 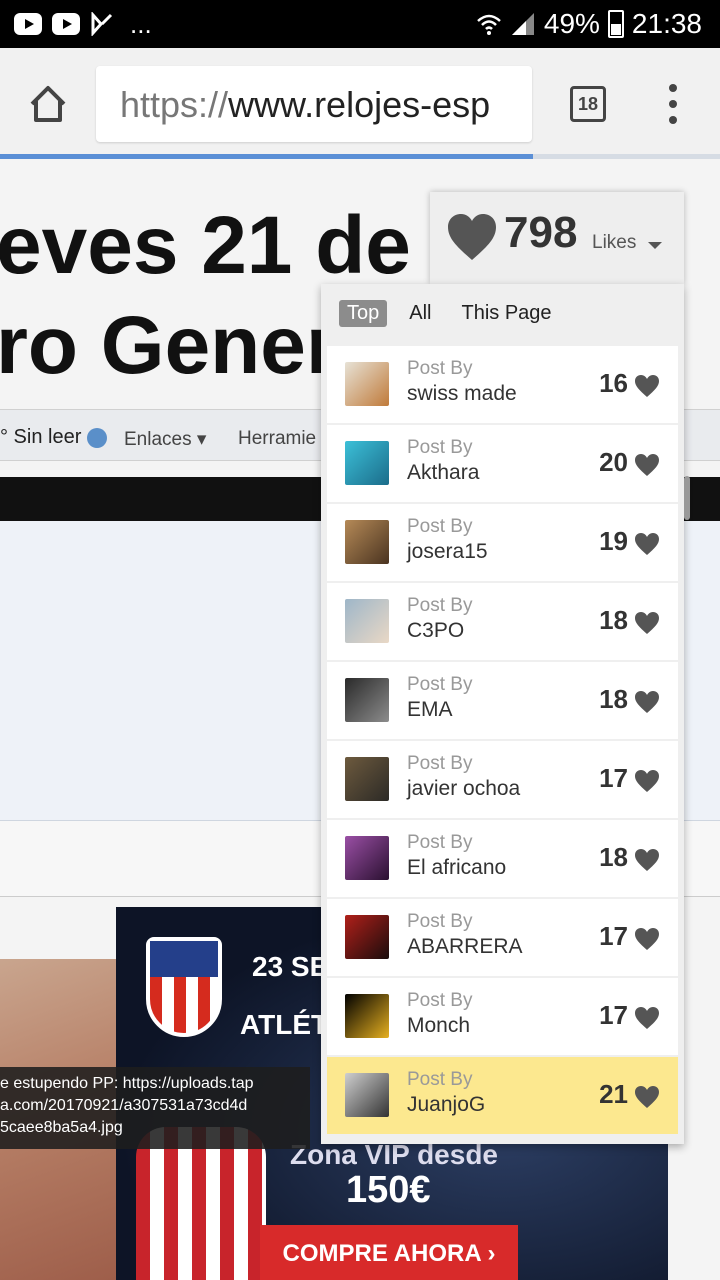 What do you see at coordinates (438, 1026) in the screenshot?
I see `username: Monch` at bounding box center [438, 1026].